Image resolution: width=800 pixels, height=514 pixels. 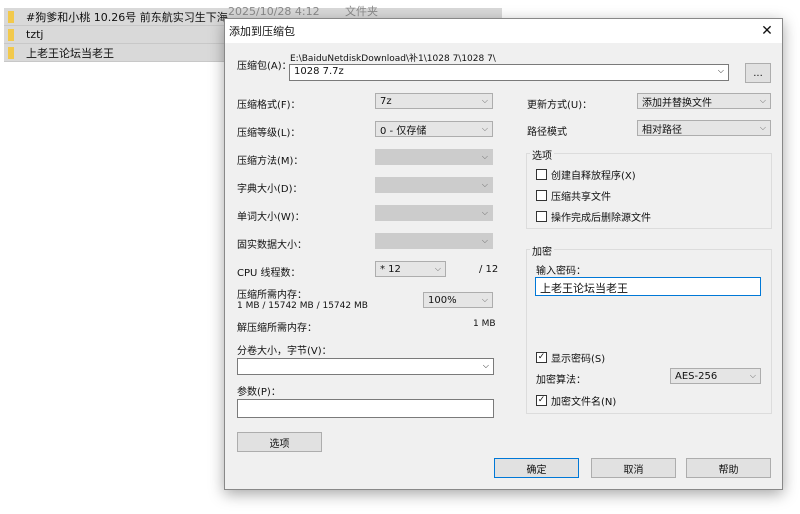 What do you see at coordinates (547, 132) in the screenshot?
I see `path-mode-label: 路径模式` at bounding box center [547, 132].